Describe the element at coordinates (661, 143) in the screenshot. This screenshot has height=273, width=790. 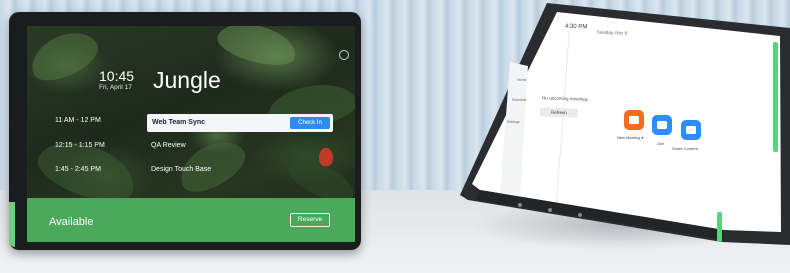
I see `join-label: Join` at that location.